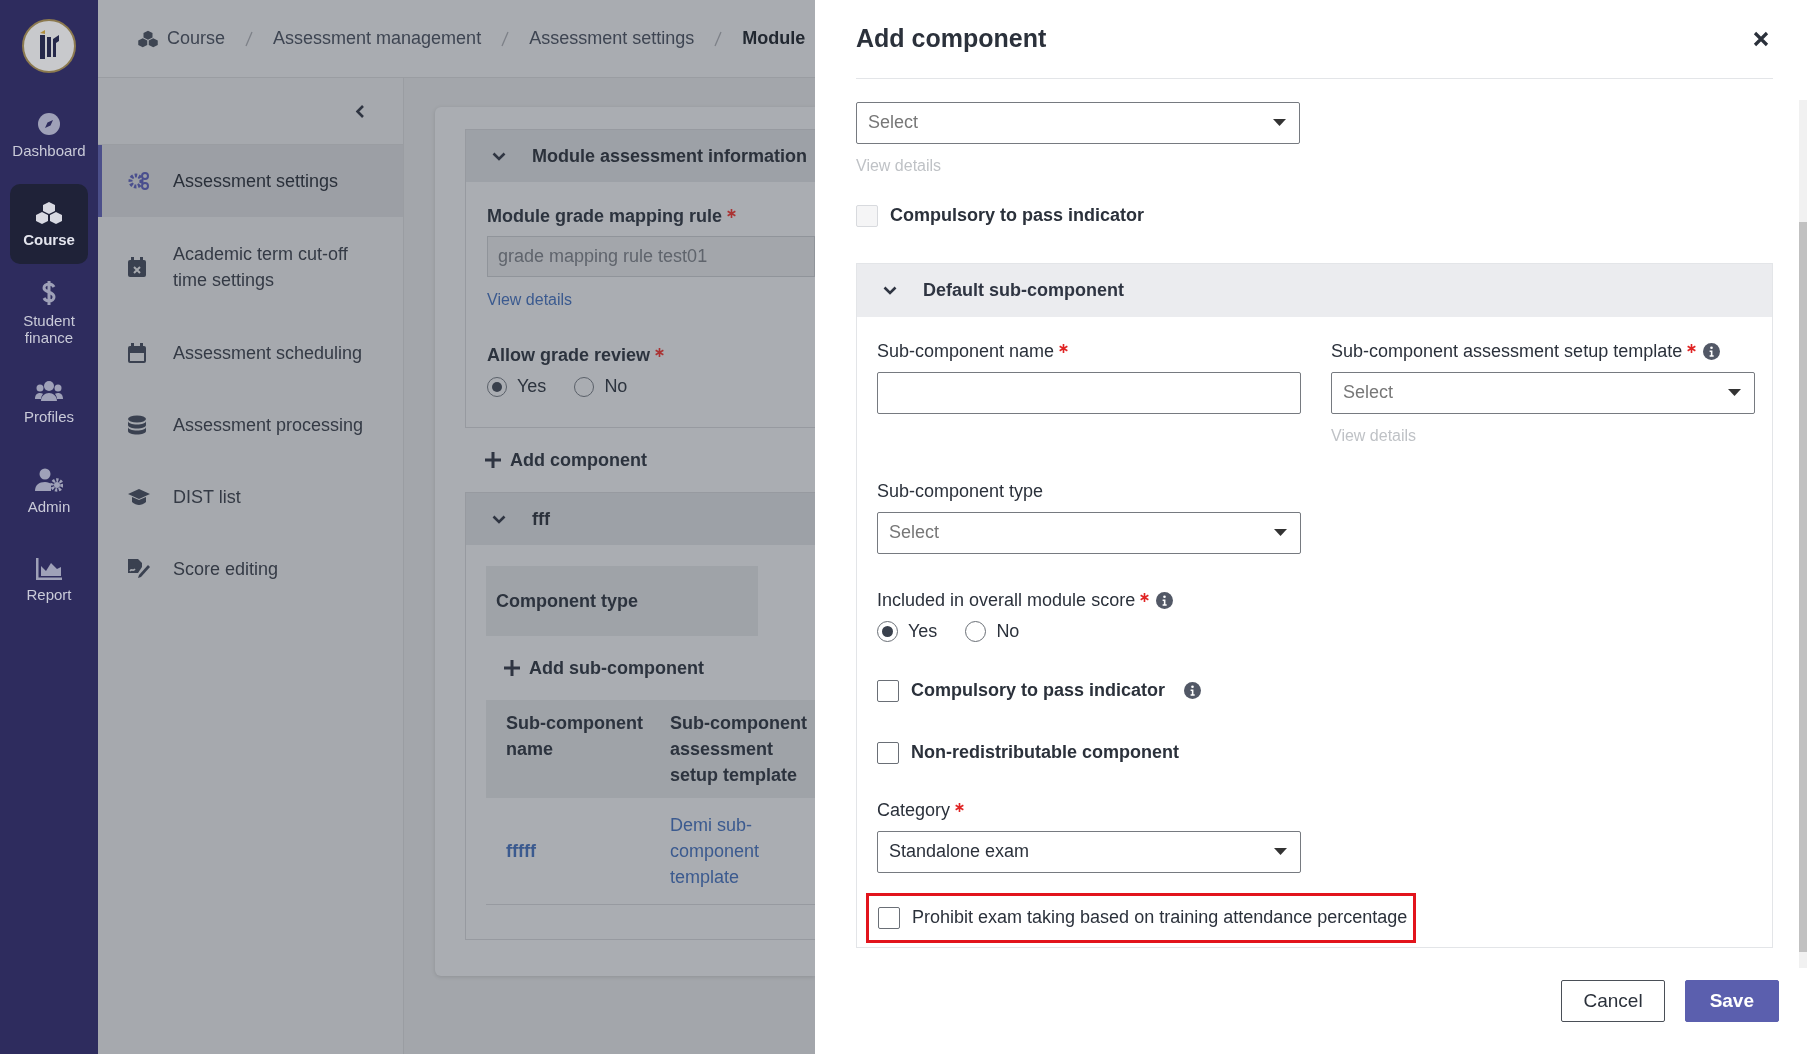 The height and width of the screenshot is (1054, 1809). What do you see at coordinates (966, 351) in the screenshot?
I see `field-label: Sub-component name` at bounding box center [966, 351].